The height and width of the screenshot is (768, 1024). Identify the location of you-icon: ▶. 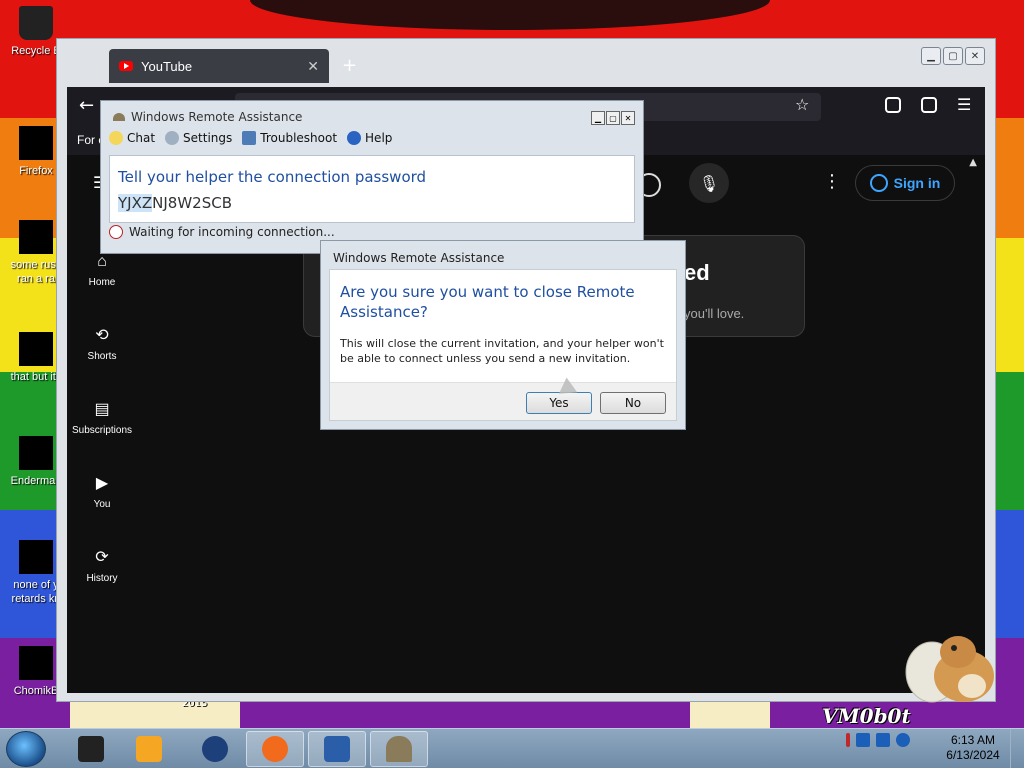
(102, 483).